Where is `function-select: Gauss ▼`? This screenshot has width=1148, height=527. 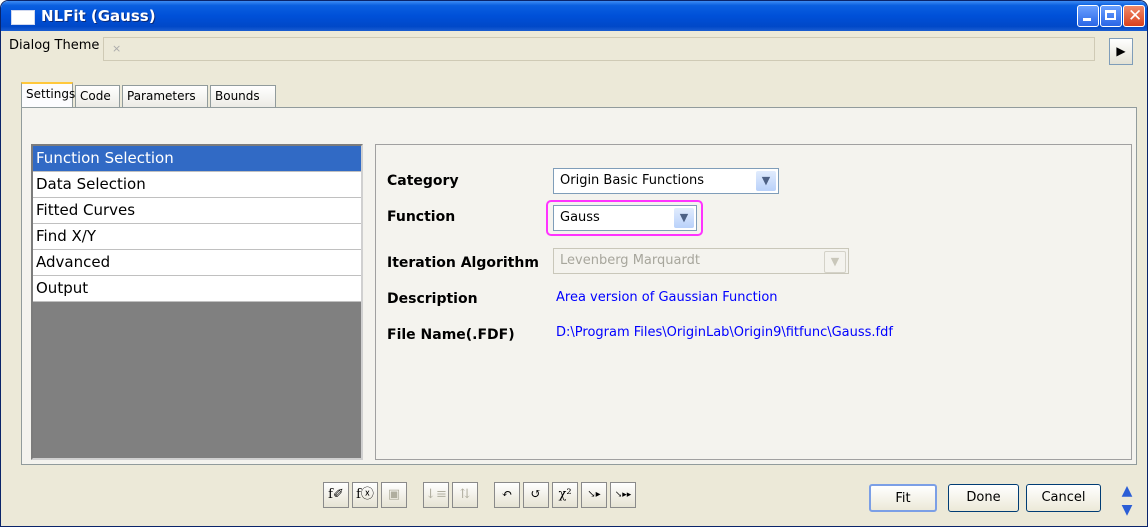 function-select: Gauss ▼ is located at coordinates (625, 218).